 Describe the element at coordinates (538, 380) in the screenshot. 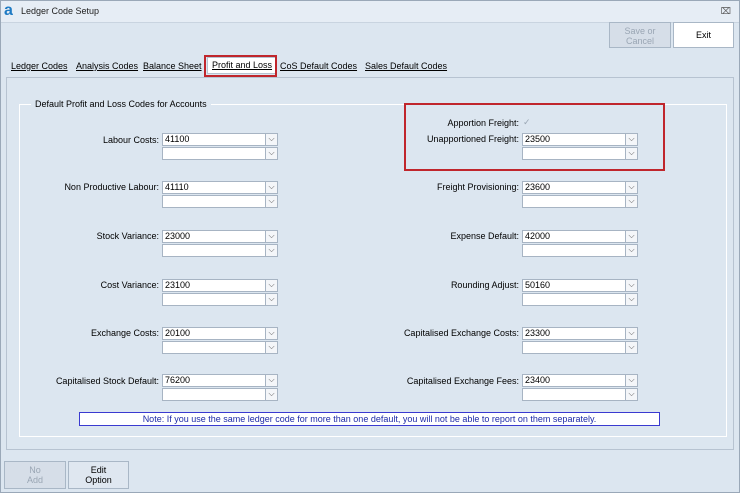

I see `capitalised-exchange-fees-value: 23400` at that location.